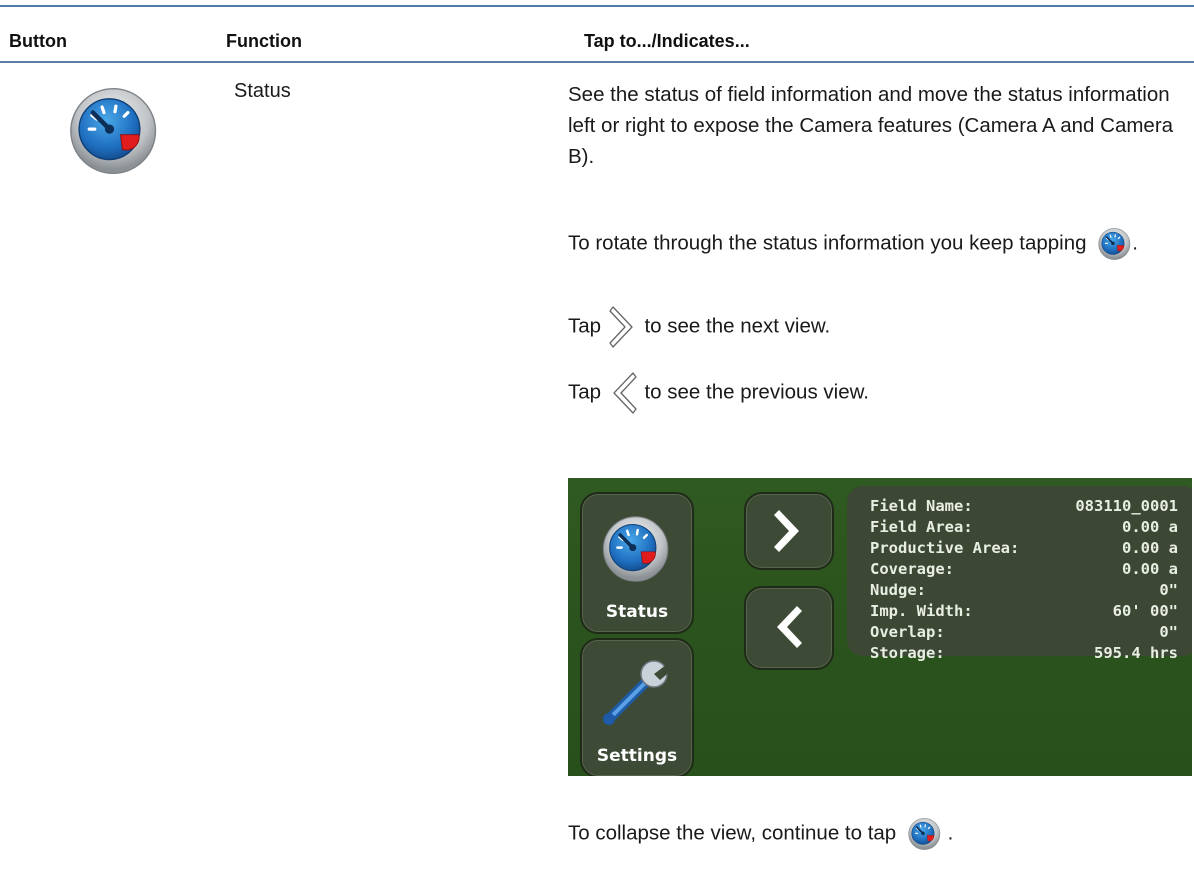 This screenshot has height=890, width=1194. What do you see at coordinates (1136, 653) in the screenshot?
I see `status-value: 595.4 hrs` at bounding box center [1136, 653].